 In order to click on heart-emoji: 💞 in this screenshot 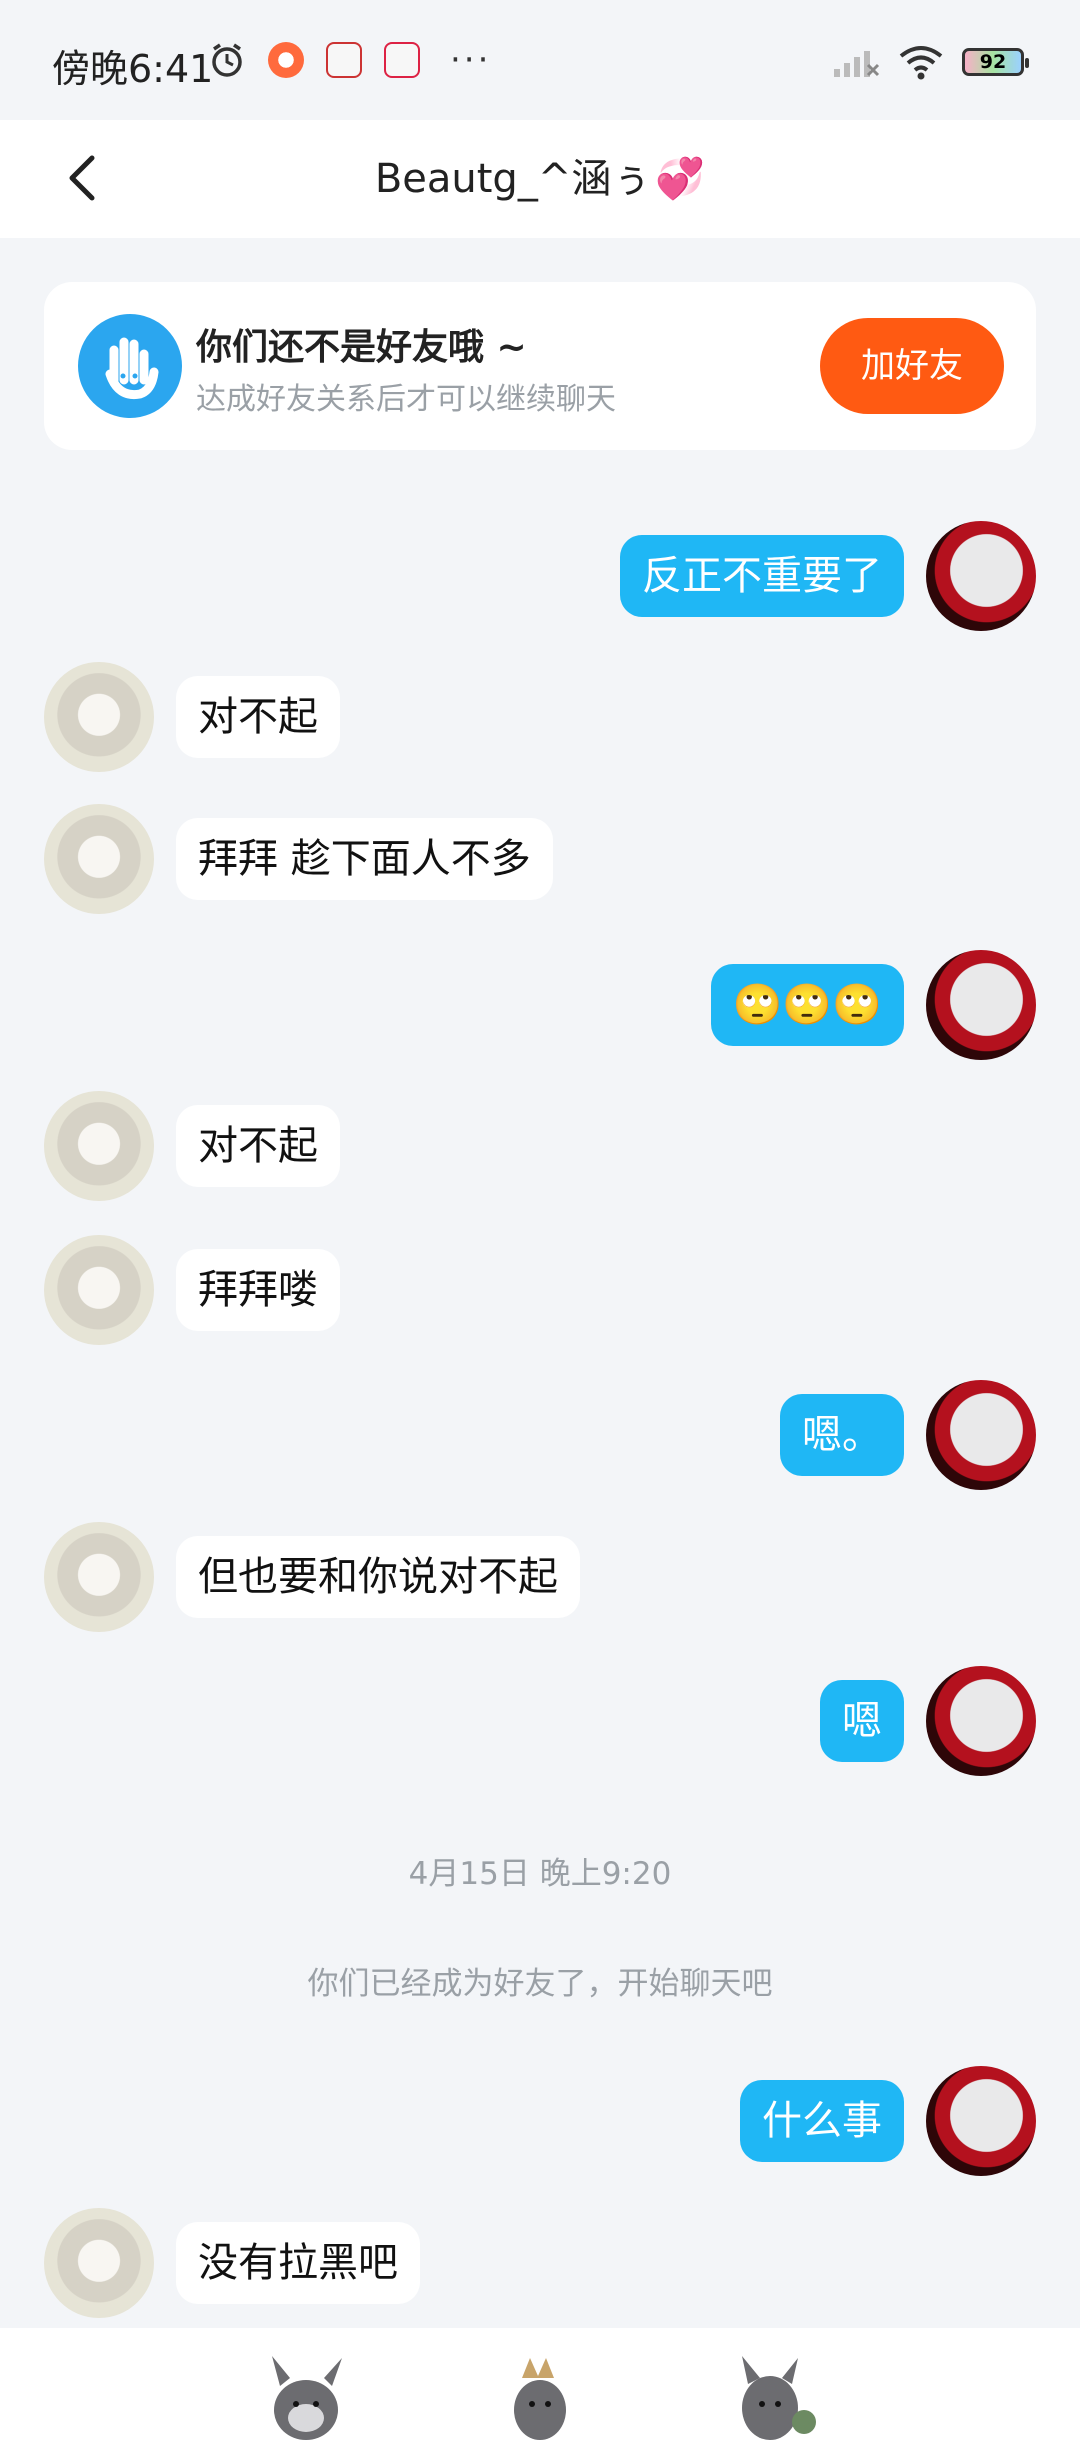, I will do `click(680, 179)`.